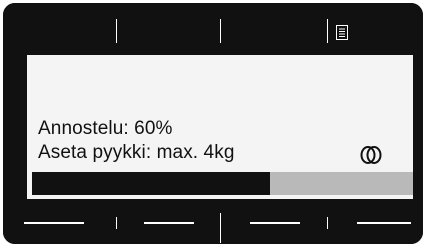 This screenshot has height=251, width=432. Describe the element at coordinates (105, 128) in the screenshot. I see `dosing-label: Annostelu: 60%` at that location.